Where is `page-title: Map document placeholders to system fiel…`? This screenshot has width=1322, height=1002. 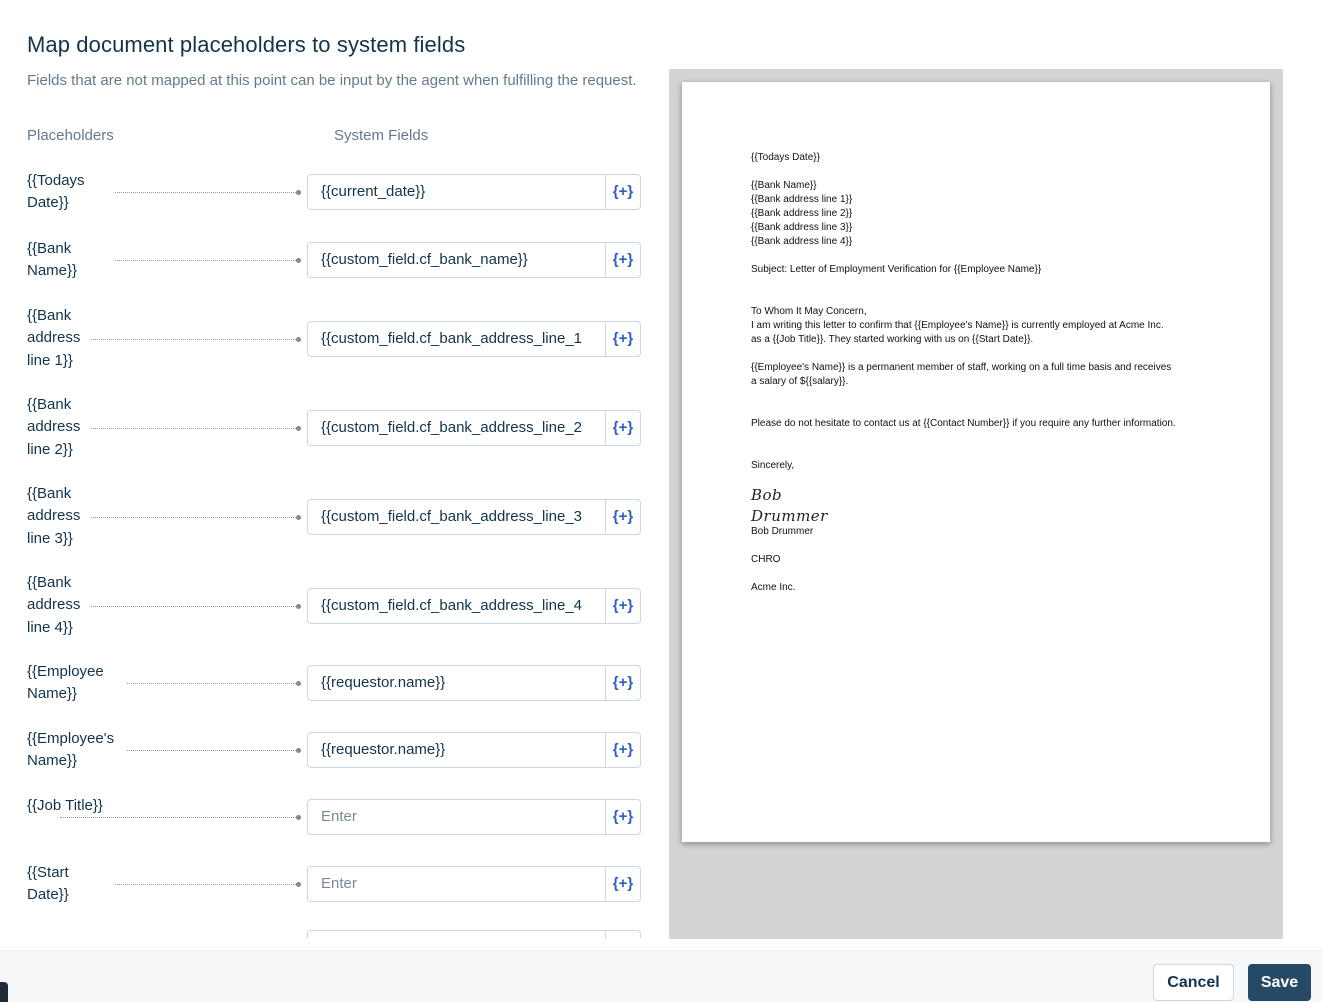
page-title: Map document placeholders to system fiel… is located at coordinates (246, 44).